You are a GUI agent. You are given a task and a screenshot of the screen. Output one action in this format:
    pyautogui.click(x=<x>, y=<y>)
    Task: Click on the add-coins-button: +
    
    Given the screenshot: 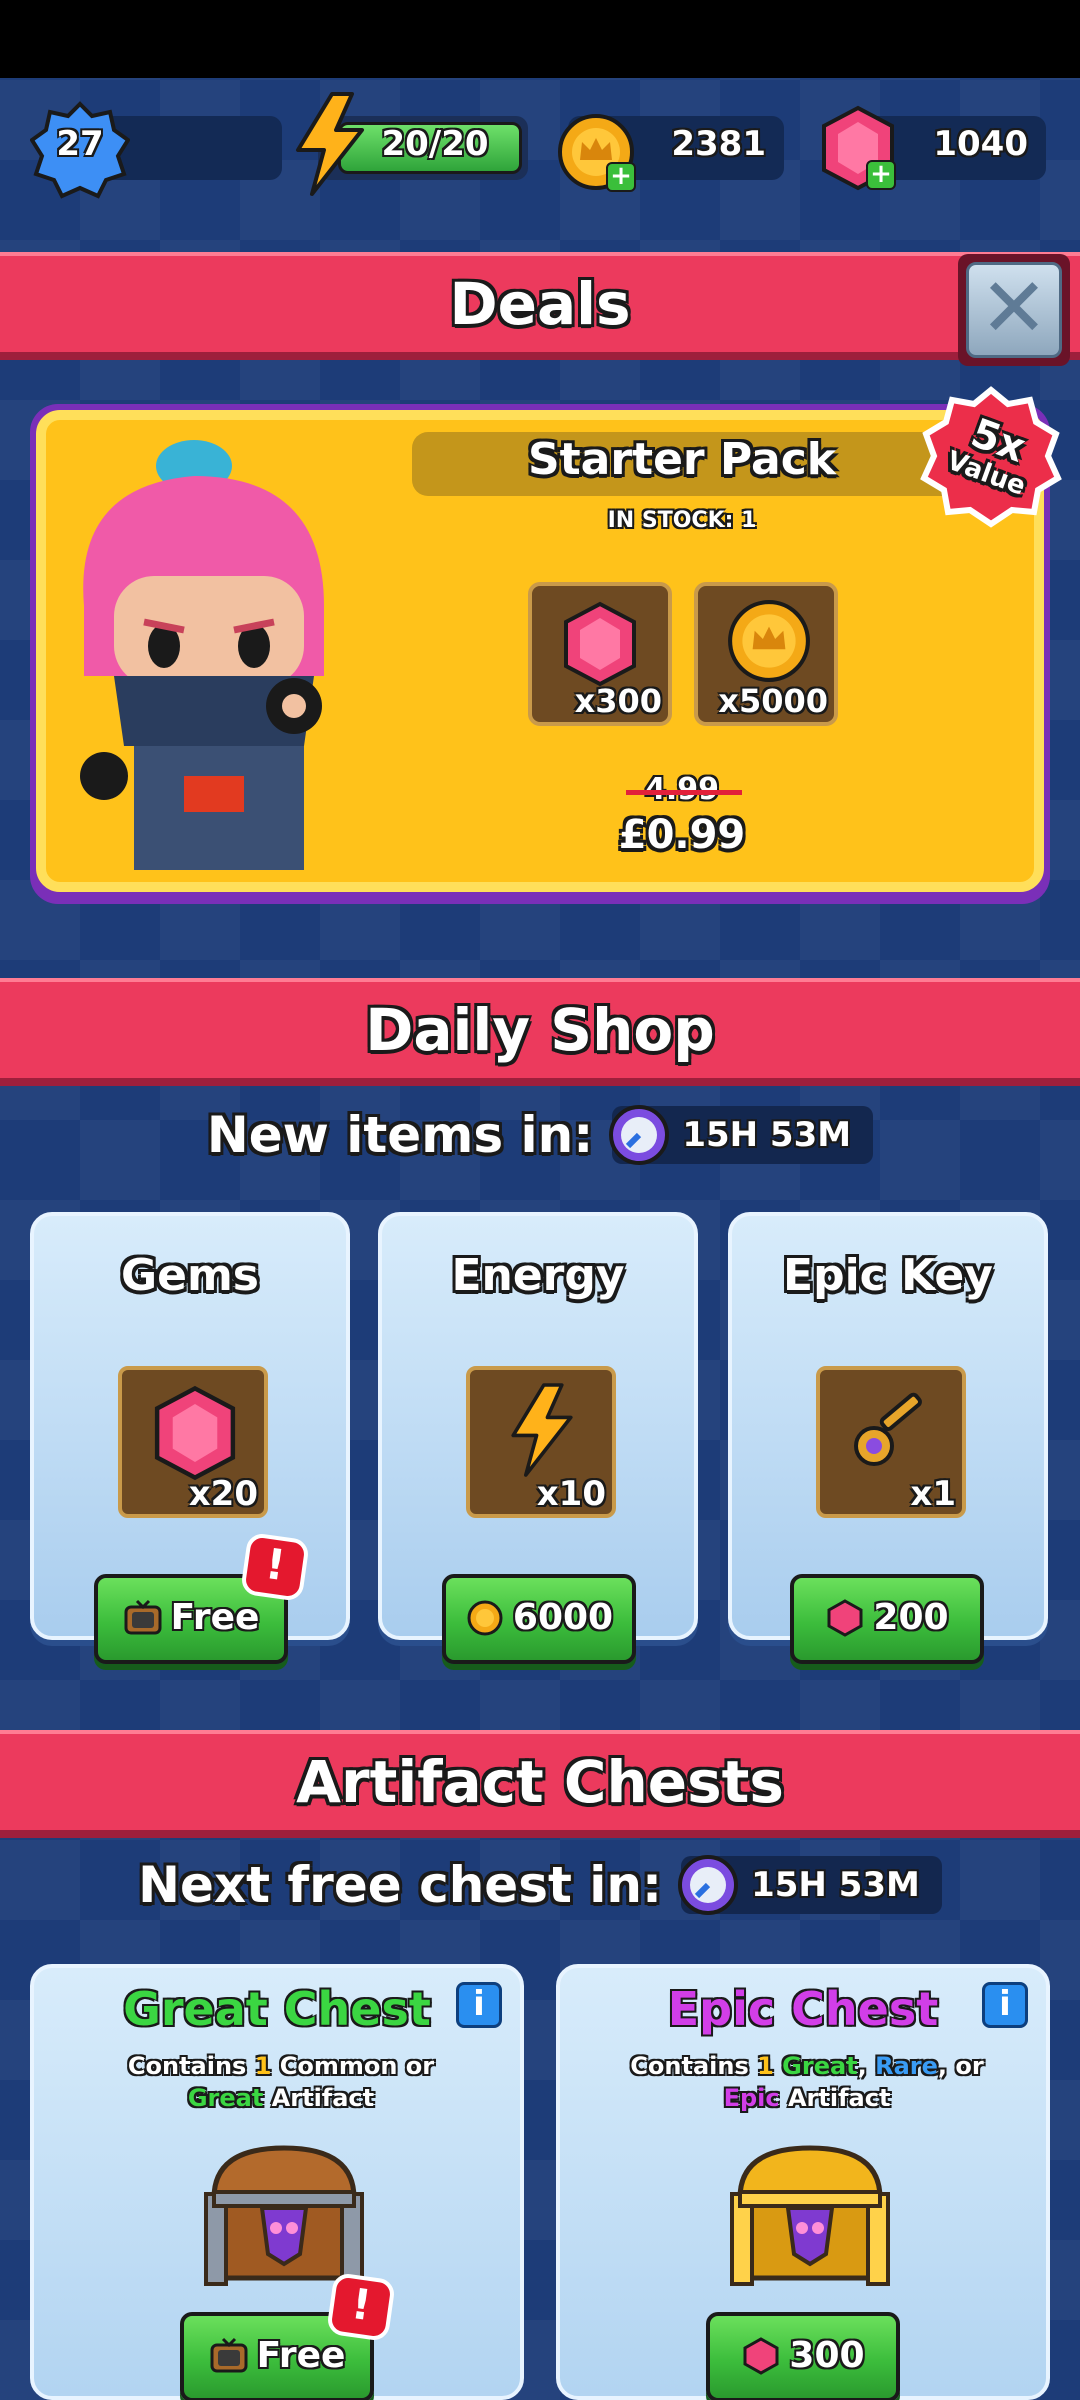 What is the action you would take?
    pyautogui.click(x=621, y=177)
    